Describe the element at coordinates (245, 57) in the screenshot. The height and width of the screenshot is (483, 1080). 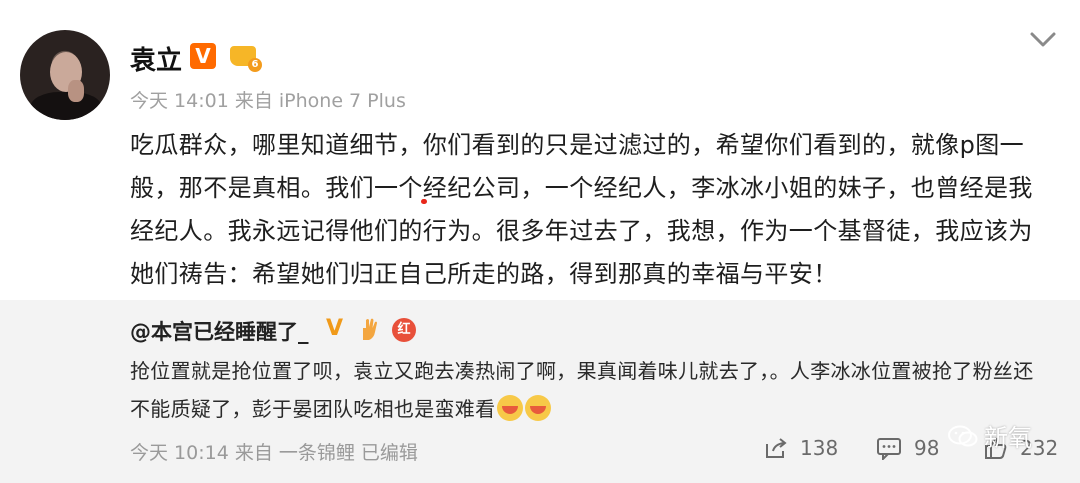
I see `crown-level-badge: 6` at that location.